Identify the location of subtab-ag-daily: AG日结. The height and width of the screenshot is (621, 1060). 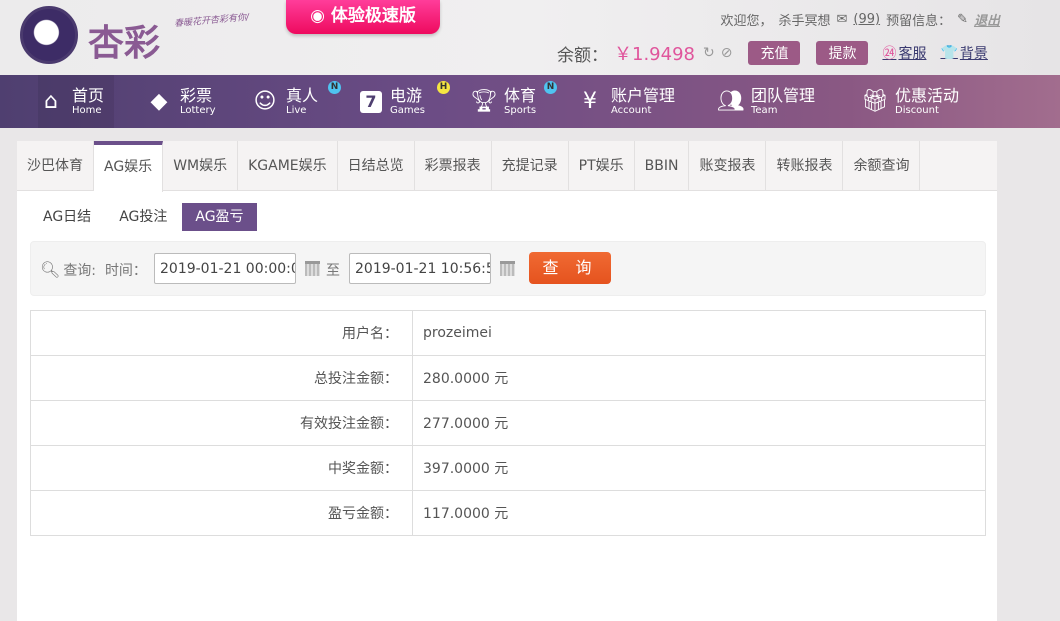
(67, 217).